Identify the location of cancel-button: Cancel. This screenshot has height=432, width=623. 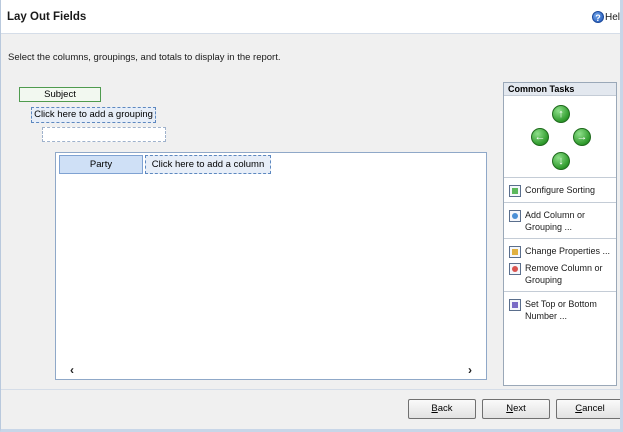
(589, 409).